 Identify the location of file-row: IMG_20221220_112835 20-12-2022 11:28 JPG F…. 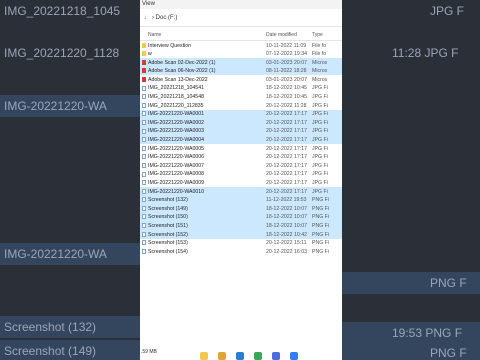
(241, 105).